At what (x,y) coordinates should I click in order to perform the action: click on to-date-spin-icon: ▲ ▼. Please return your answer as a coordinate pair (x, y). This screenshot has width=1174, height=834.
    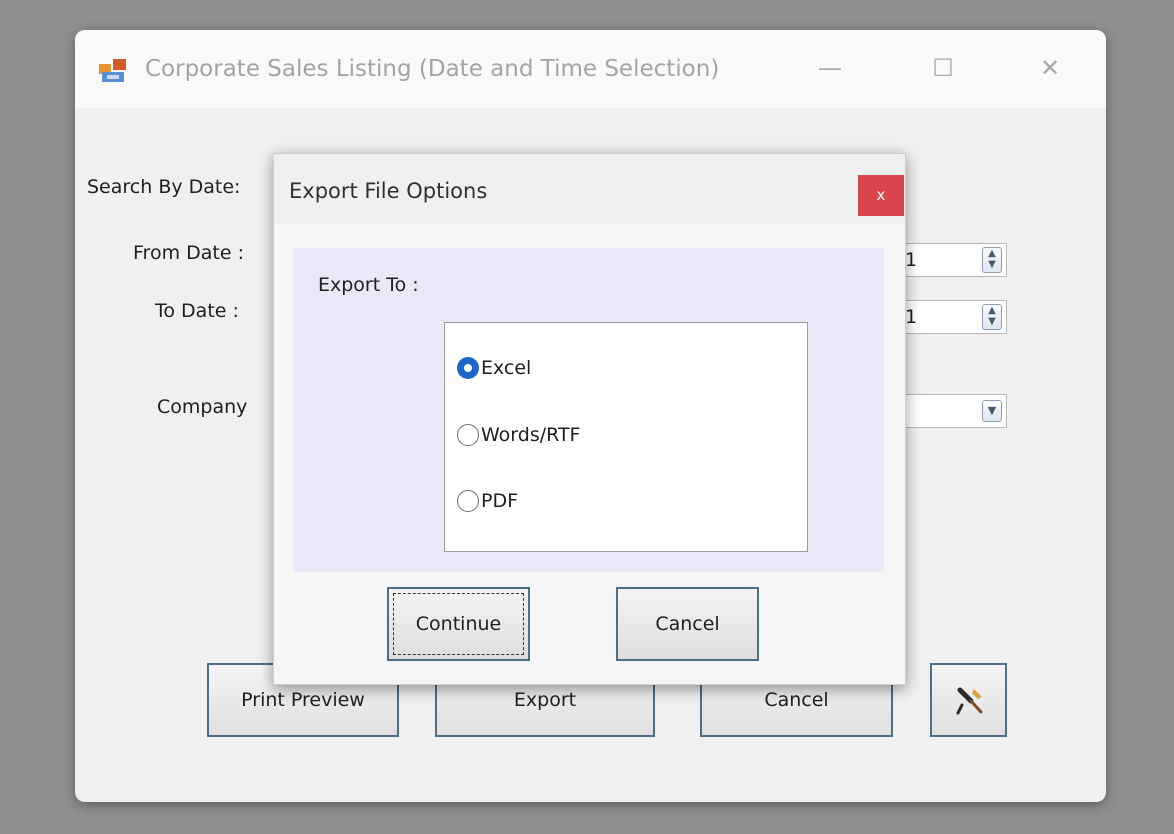
    Looking at the image, I should click on (992, 317).